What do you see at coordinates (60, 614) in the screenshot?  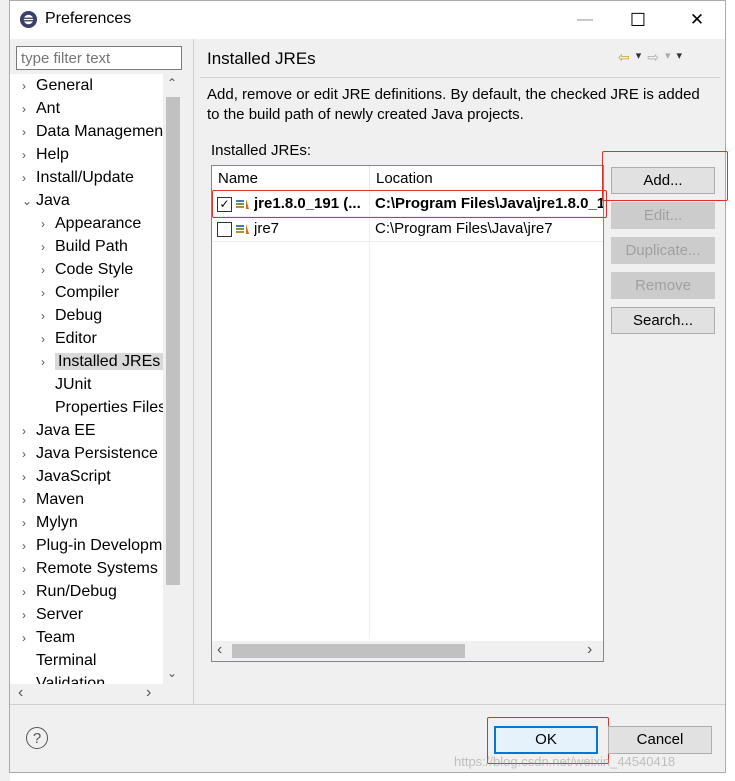 I see `tree-item-label: Server` at bounding box center [60, 614].